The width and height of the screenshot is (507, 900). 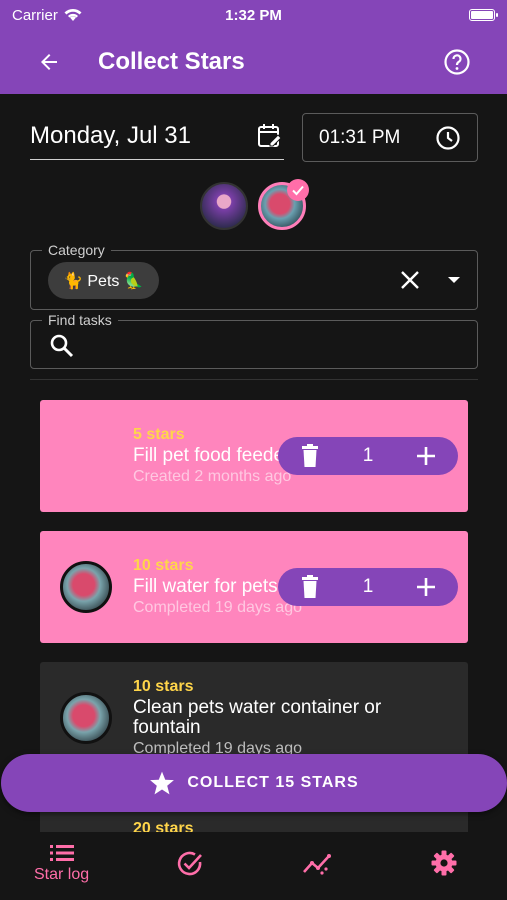 I want to click on help-circle-icon, so click(x=457, y=62).